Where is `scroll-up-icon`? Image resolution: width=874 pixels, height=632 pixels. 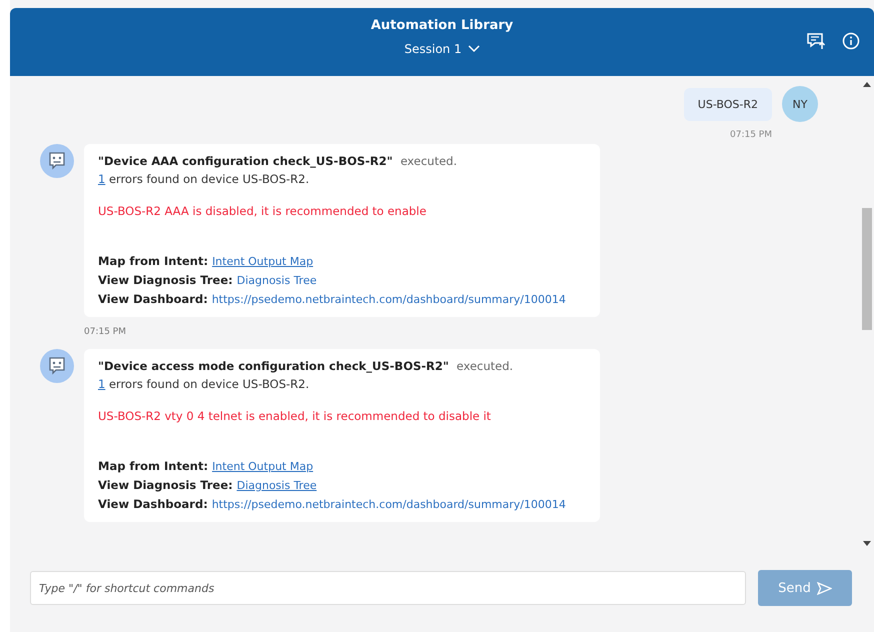
scroll-up-icon is located at coordinates (867, 84).